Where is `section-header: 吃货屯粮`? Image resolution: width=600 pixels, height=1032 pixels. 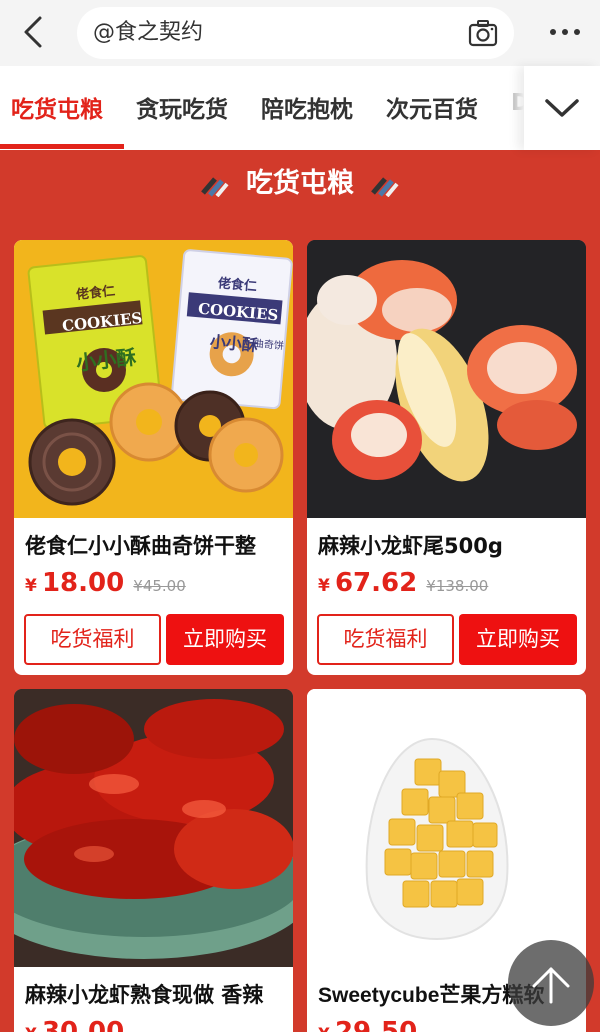
section-header: 吃货屯粮 is located at coordinates (300, 184).